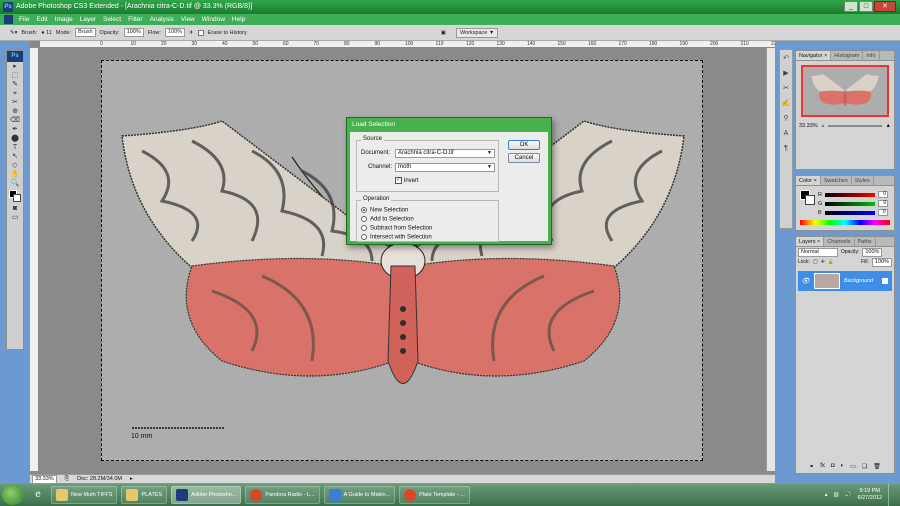 The image size is (900, 506). What do you see at coordinates (524, 158) in the screenshot?
I see `cancel-button: Cancel` at bounding box center [524, 158].